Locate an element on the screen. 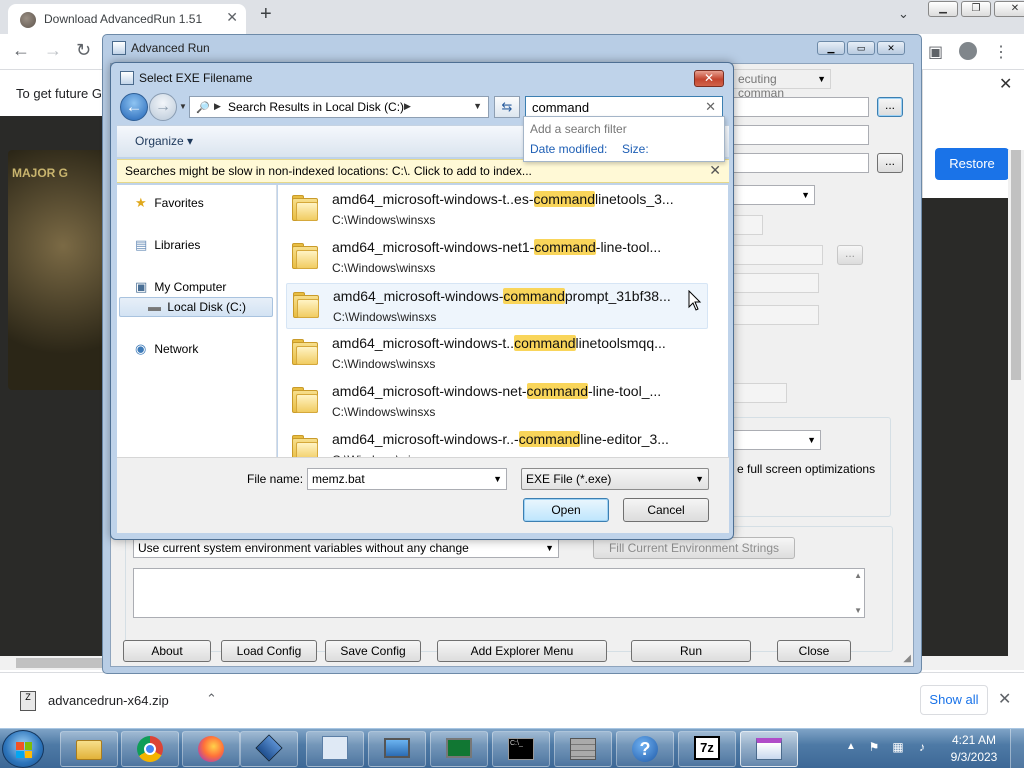 This screenshot has width=1024, height=768. filter-size: Size: is located at coordinates (635, 149).